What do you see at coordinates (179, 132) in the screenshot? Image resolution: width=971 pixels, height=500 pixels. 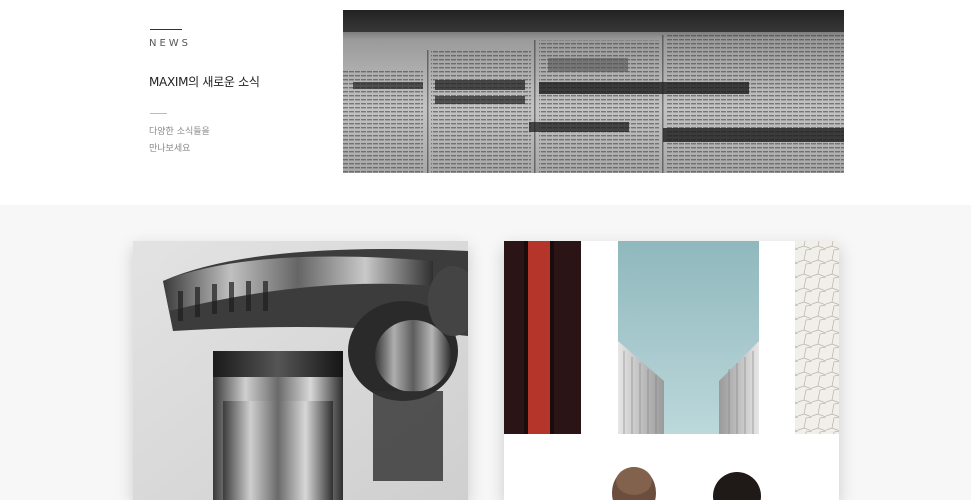 I see `description-line-1: 다양한 소식들을` at bounding box center [179, 132].